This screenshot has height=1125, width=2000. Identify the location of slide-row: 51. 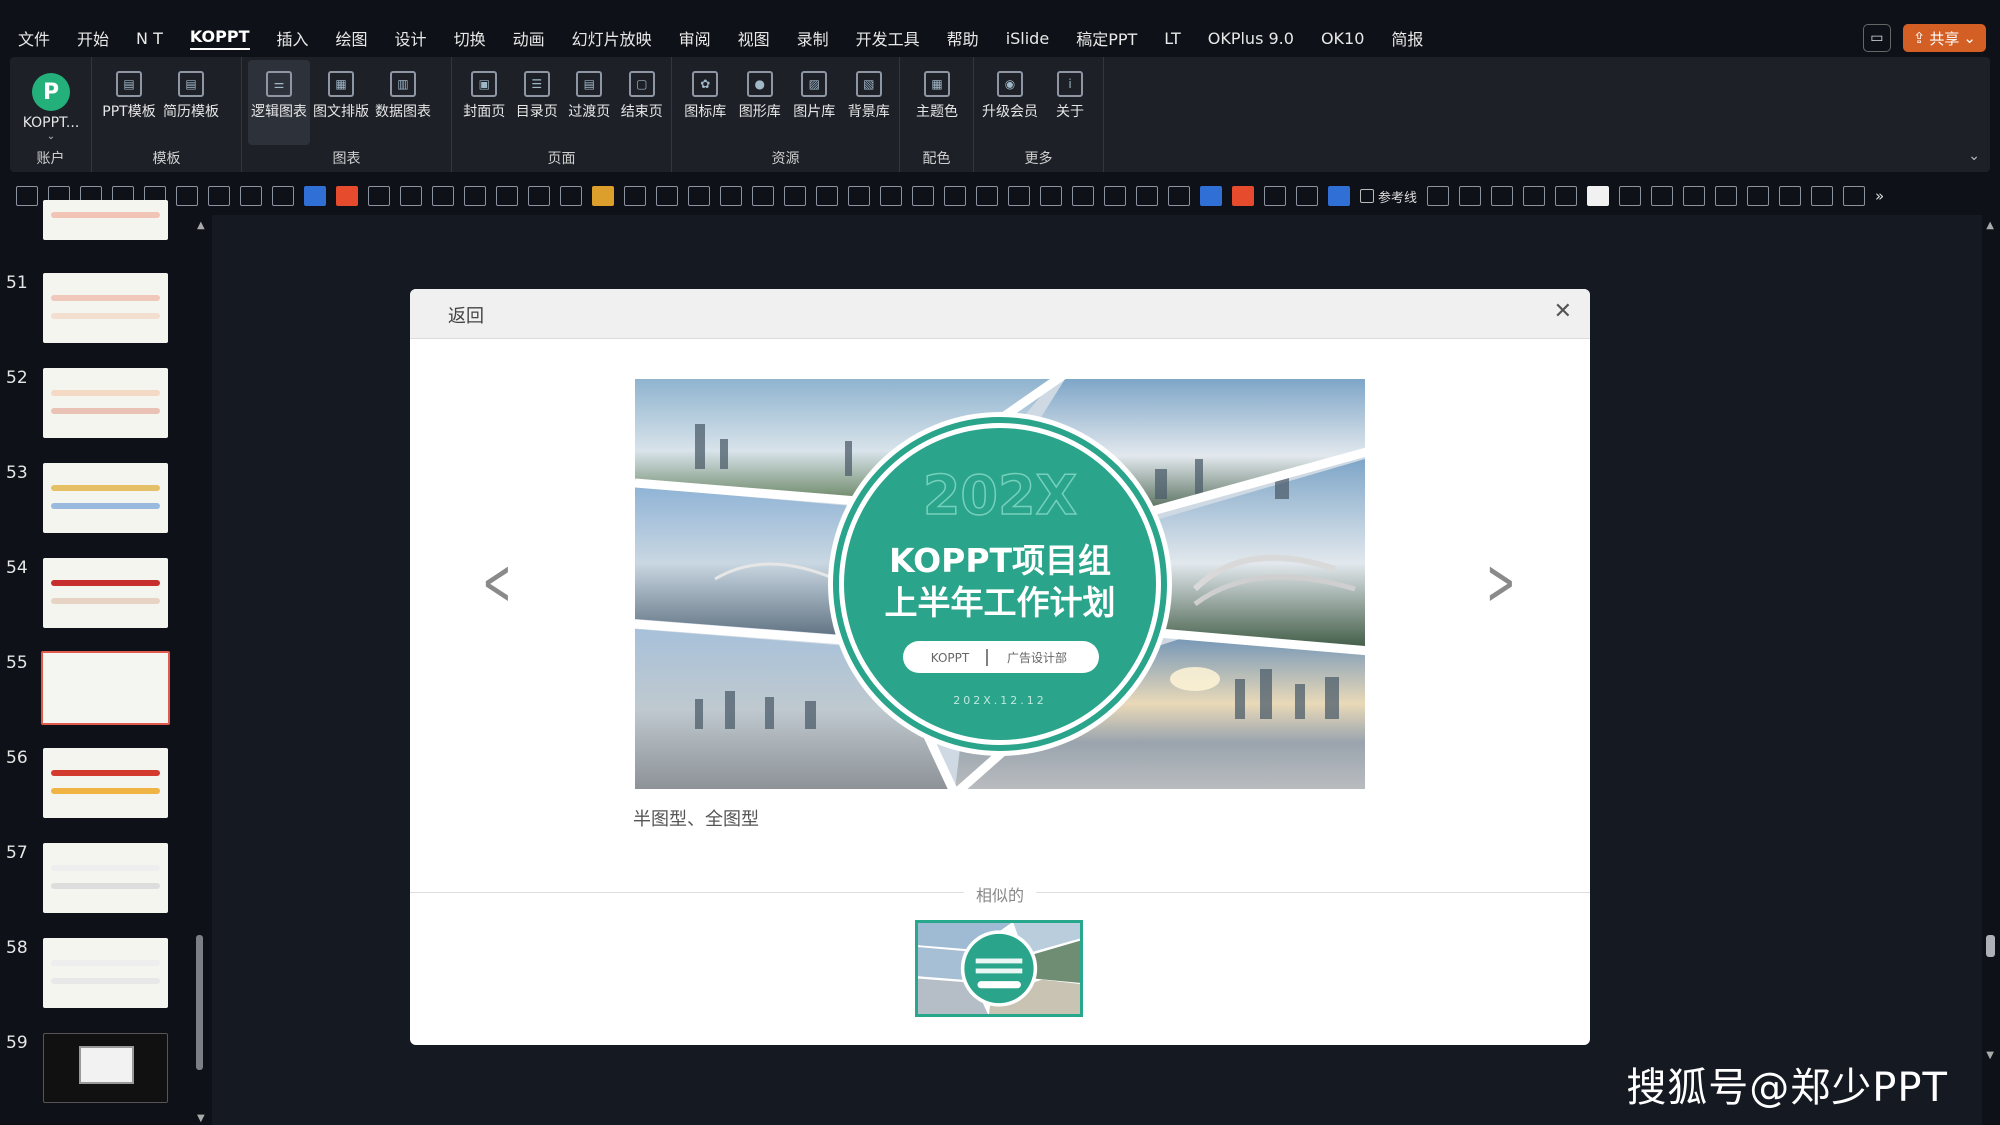
(90, 313).